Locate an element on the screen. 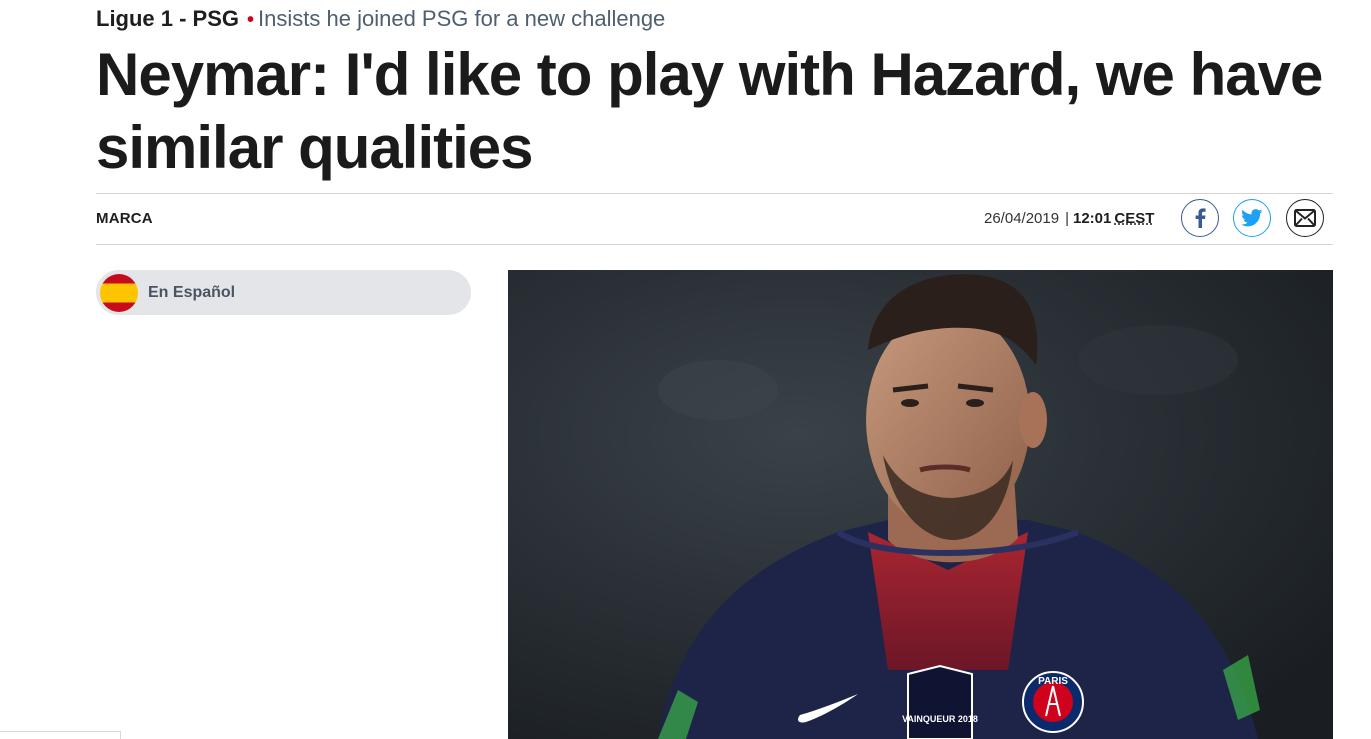 This screenshot has height=739, width=1371. timezone: CEST is located at coordinates (1134, 218).